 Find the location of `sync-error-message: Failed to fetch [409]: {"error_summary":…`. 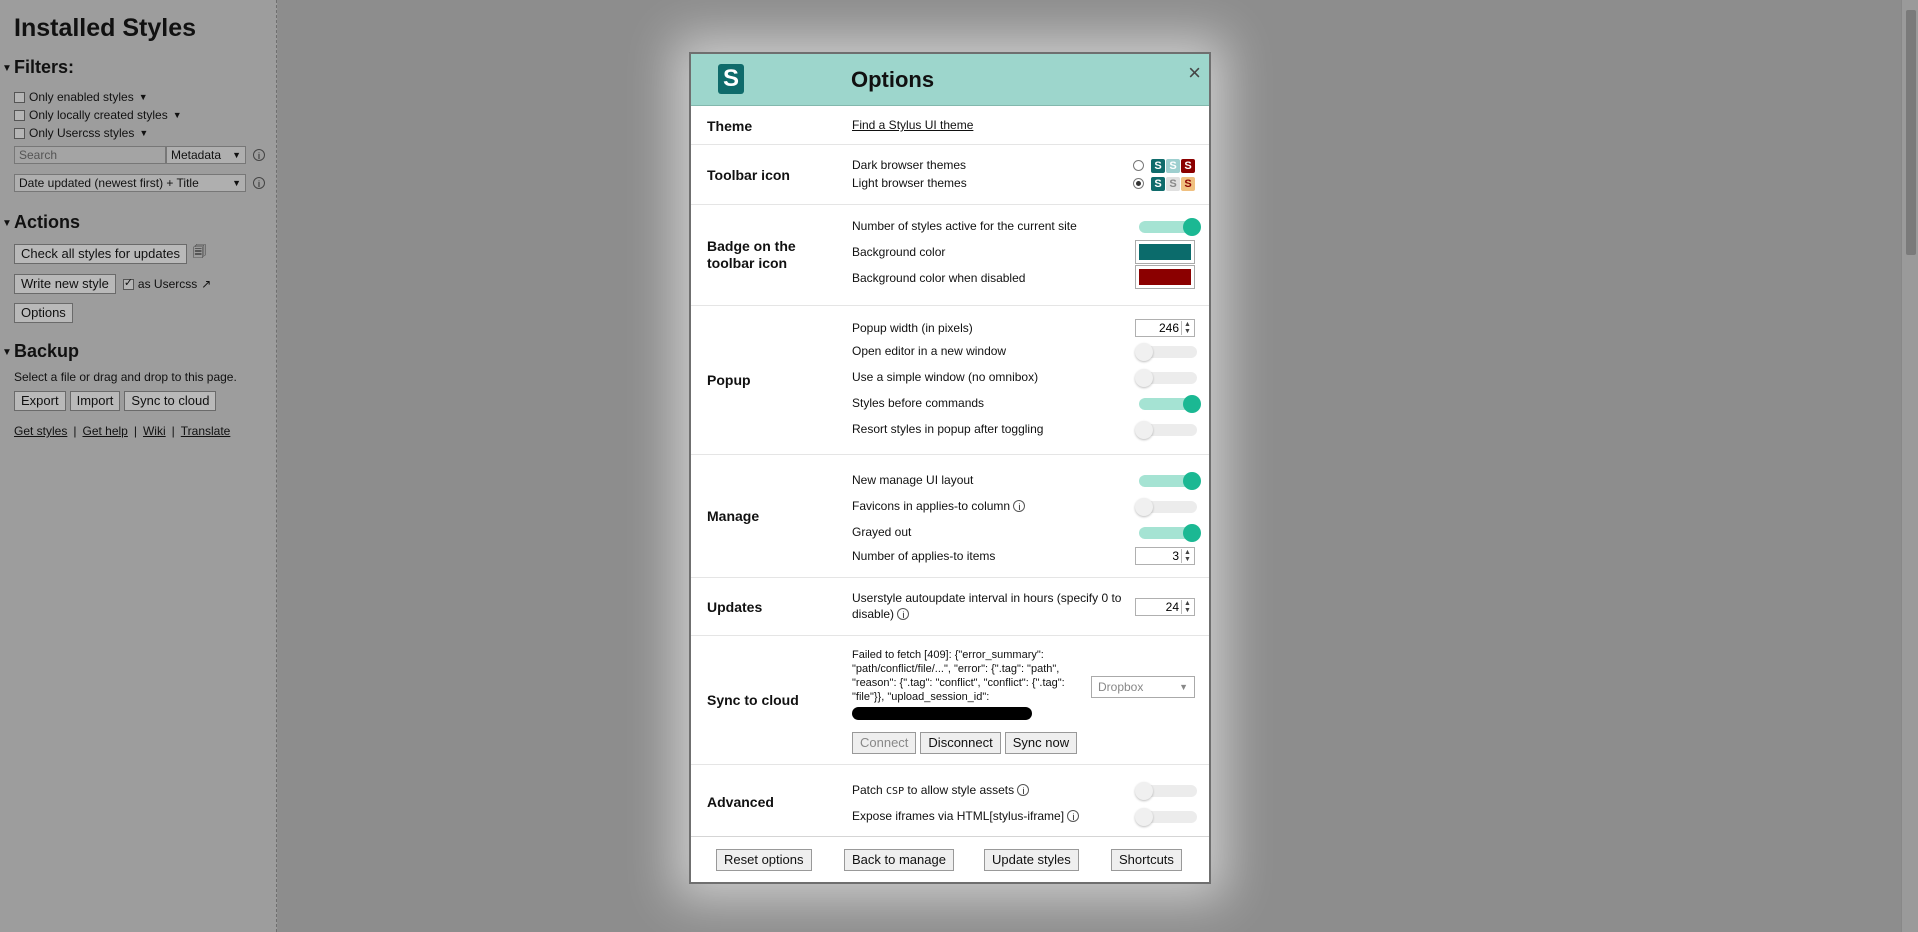

sync-error-message: Failed to fetch [409]: {"error_summary":… is located at coordinates (958, 676).